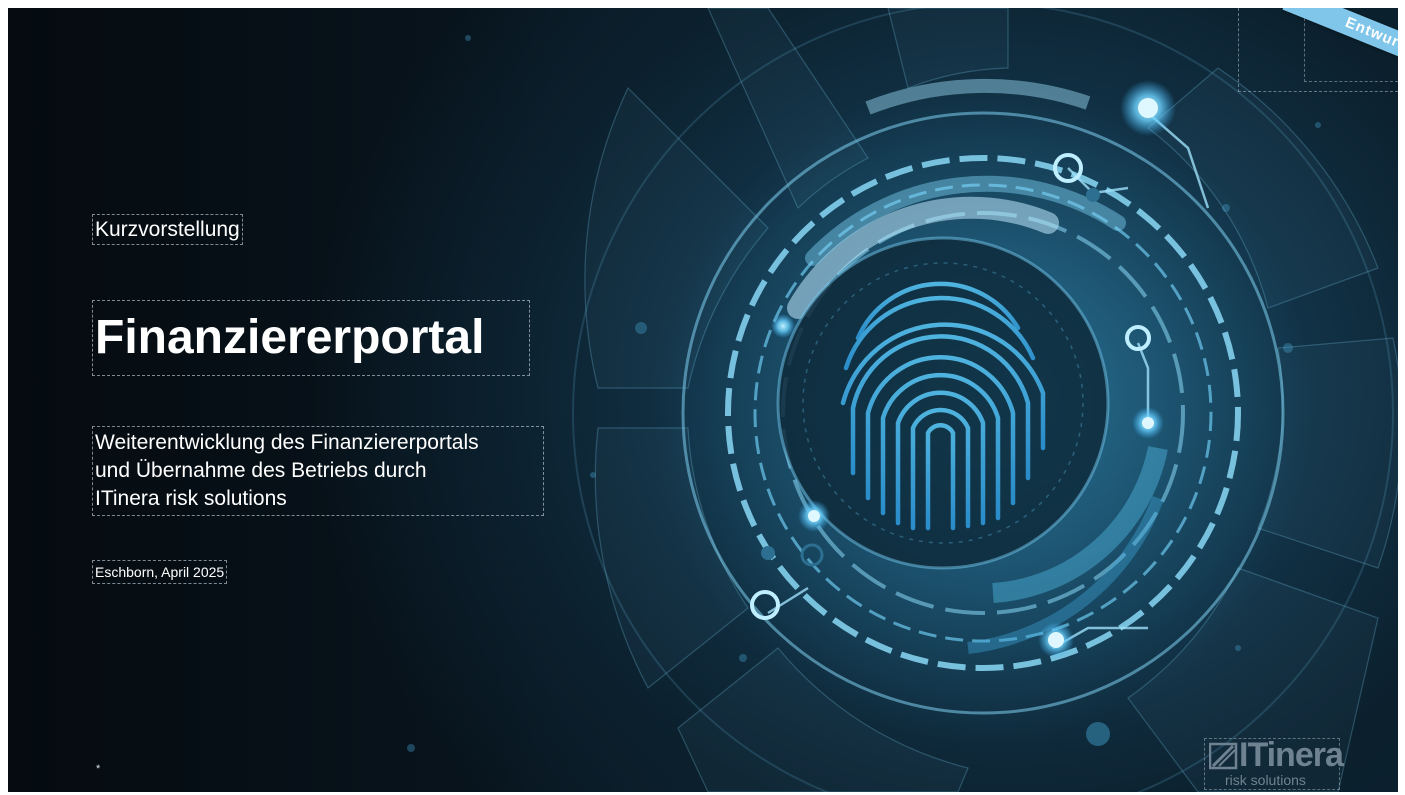  What do you see at coordinates (1291, 755) in the screenshot?
I see `logo-wordmark: ITinera` at bounding box center [1291, 755].